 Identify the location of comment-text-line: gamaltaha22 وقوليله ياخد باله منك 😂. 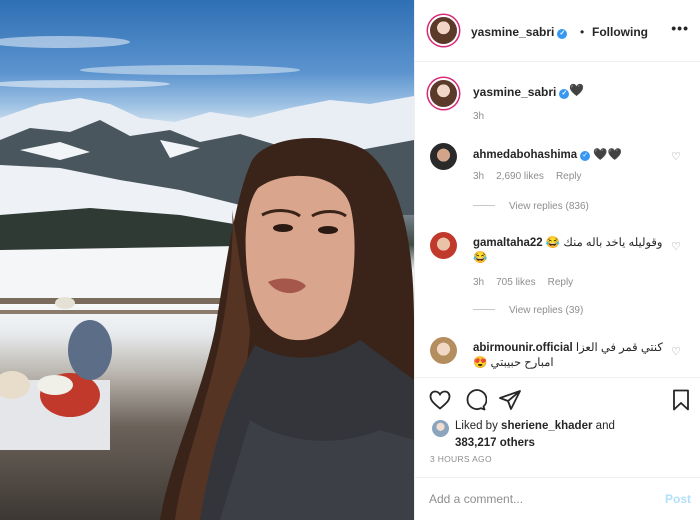
(567, 242).